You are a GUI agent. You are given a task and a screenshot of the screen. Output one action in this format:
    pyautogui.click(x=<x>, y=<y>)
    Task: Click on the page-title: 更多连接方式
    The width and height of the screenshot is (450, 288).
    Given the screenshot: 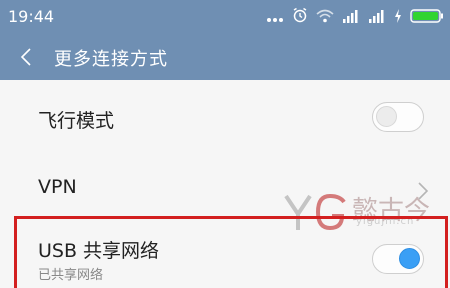 What is the action you would take?
    pyautogui.click(x=111, y=59)
    